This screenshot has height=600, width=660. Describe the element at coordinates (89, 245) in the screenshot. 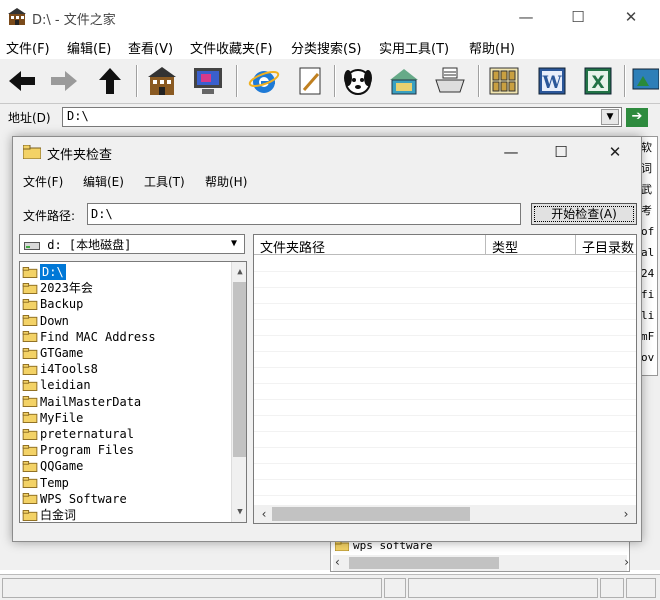

I see `drive-select-value: d: [本地磁盘]` at that location.